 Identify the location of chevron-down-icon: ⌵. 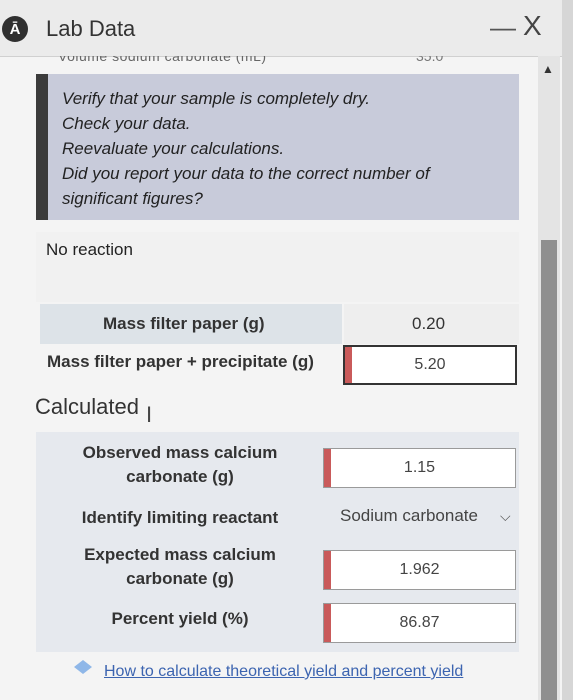
(505, 516).